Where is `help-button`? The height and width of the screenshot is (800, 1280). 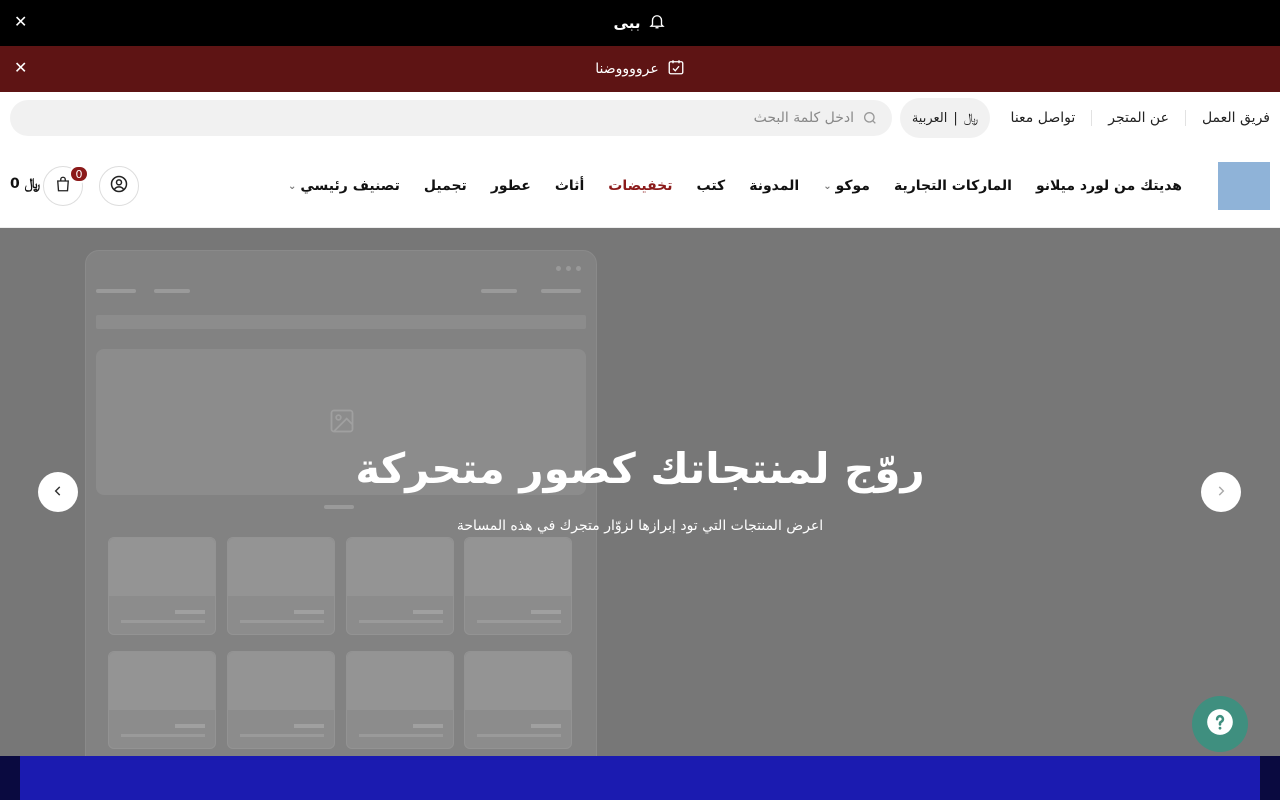
help-button is located at coordinates (1220, 724).